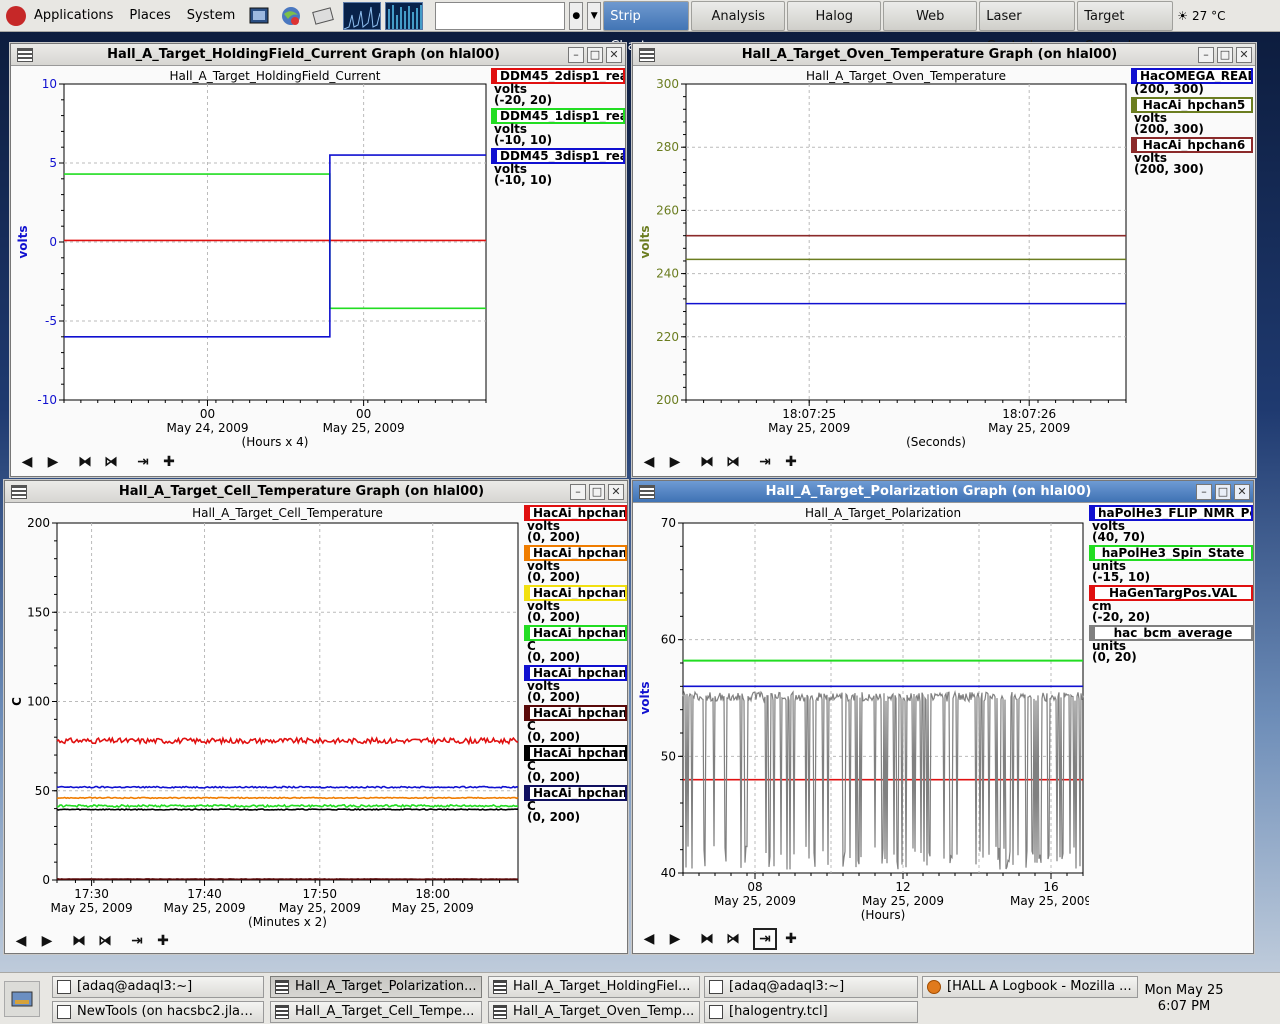 The width and height of the screenshot is (1280, 1024). Describe the element at coordinates (259, 16) in the screenshot. I see `terminal-launcher-icon` at that location.